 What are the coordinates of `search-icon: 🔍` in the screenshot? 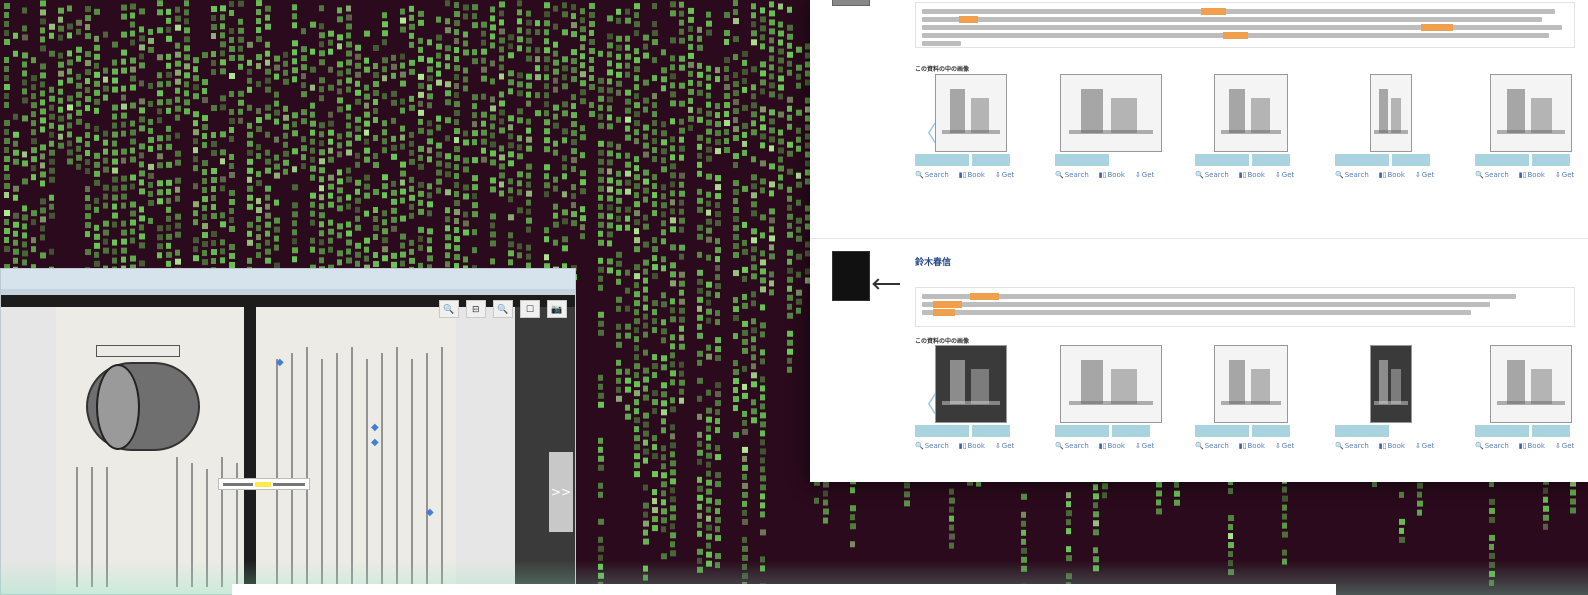 It's located at (919, 175).